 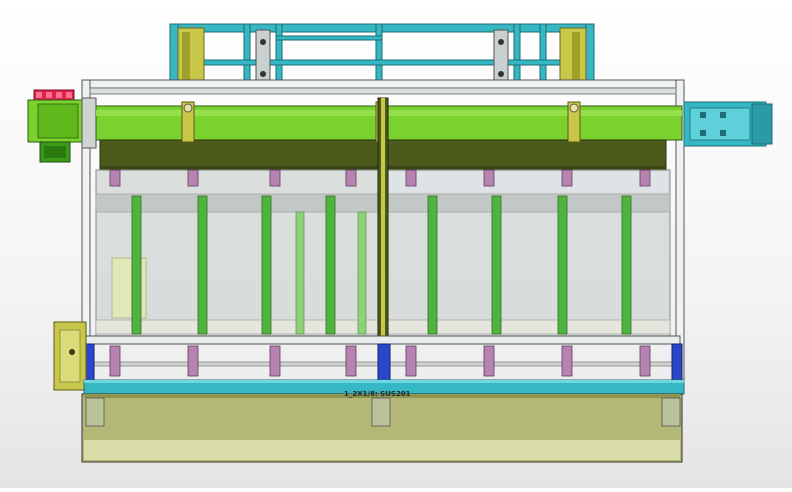 I want to click on material-label: 1_2X1/8: SUS201, so click(x=377, y=394).